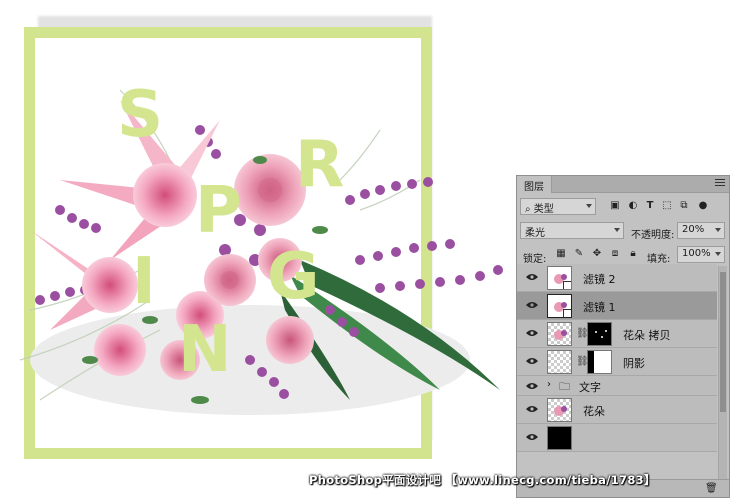 Image resolution: width=733 pixels, height=498 pixels. What do you see at coordinates (634, 363) in the screenshot?
I see `layer-name: 阴影` at bounding box center [634, 363].